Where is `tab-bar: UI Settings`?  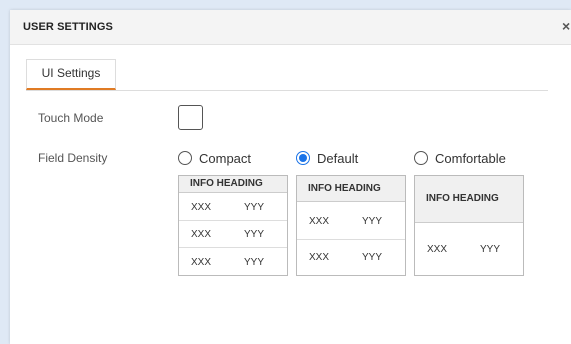 tab-bar: UI Settings is located at coordinates (287, 75).